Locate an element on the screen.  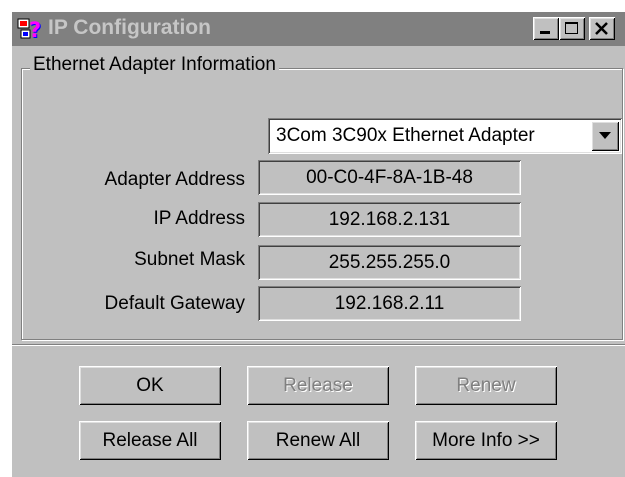
adapter-select: 3Com 3C90x Ethernet Adapter is located at coordinates (445, 136).